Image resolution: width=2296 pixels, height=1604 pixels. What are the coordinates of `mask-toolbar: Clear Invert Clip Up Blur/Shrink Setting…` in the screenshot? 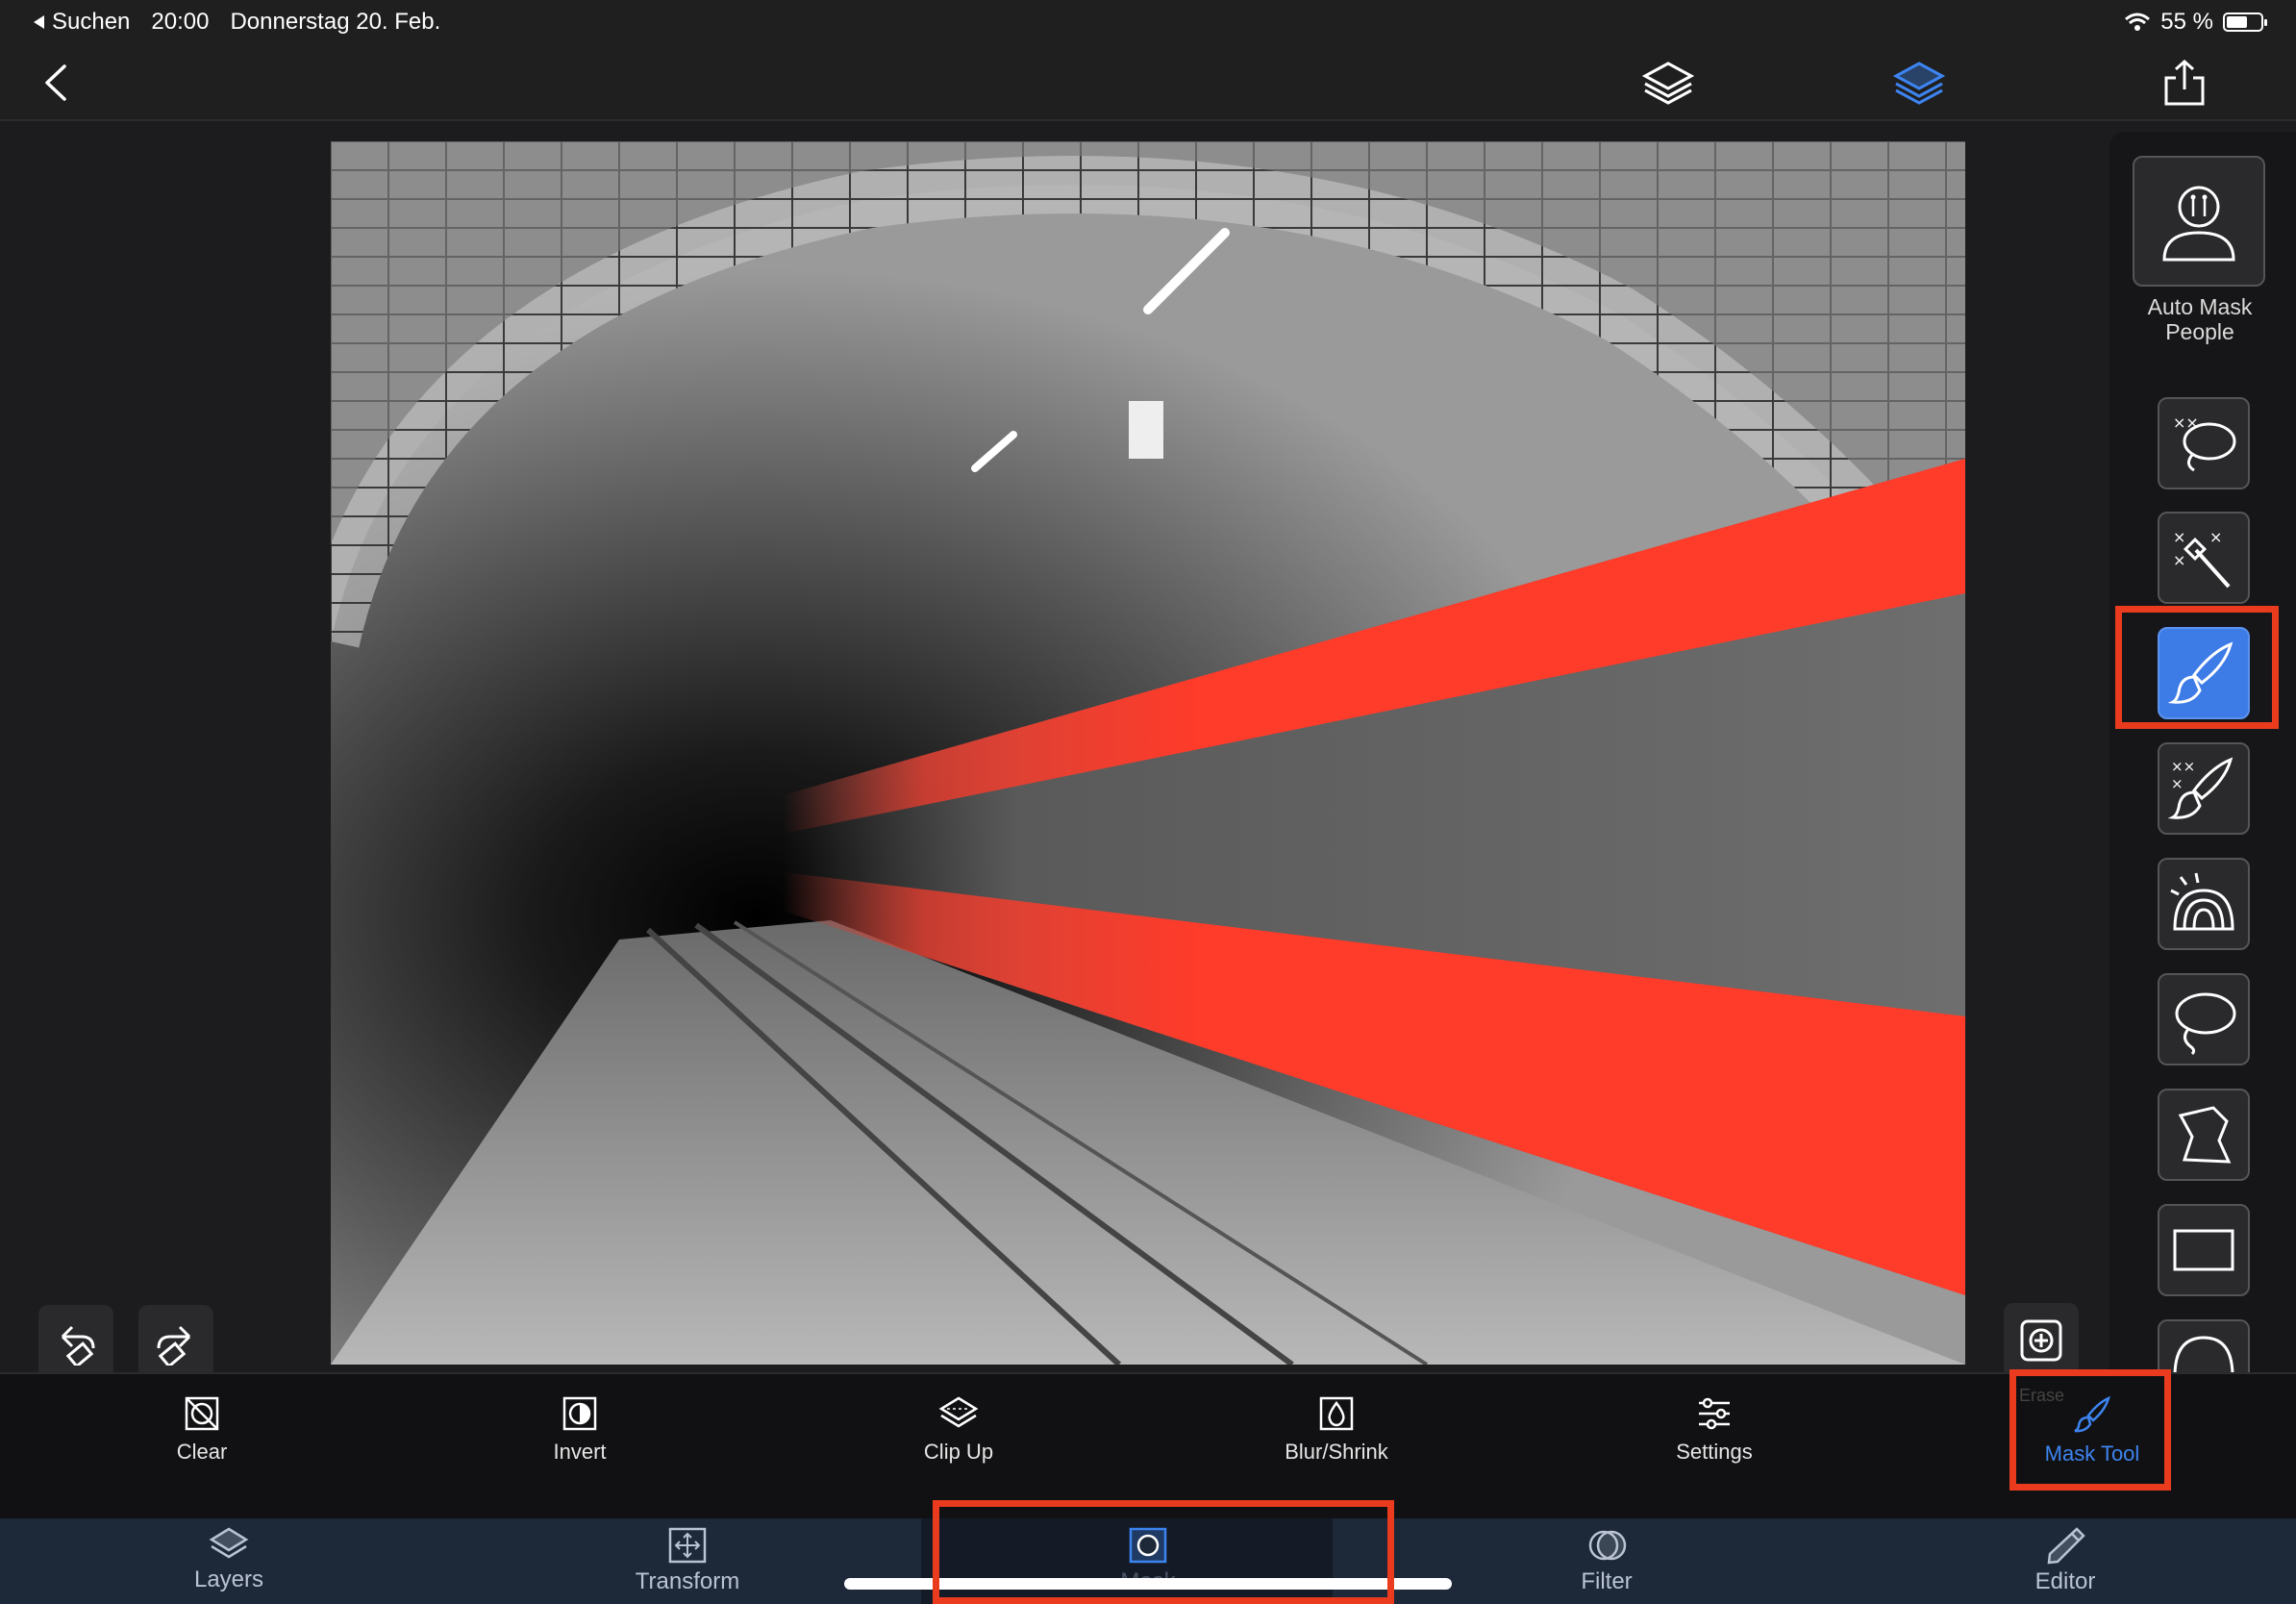 It's located at (1148, 1445).